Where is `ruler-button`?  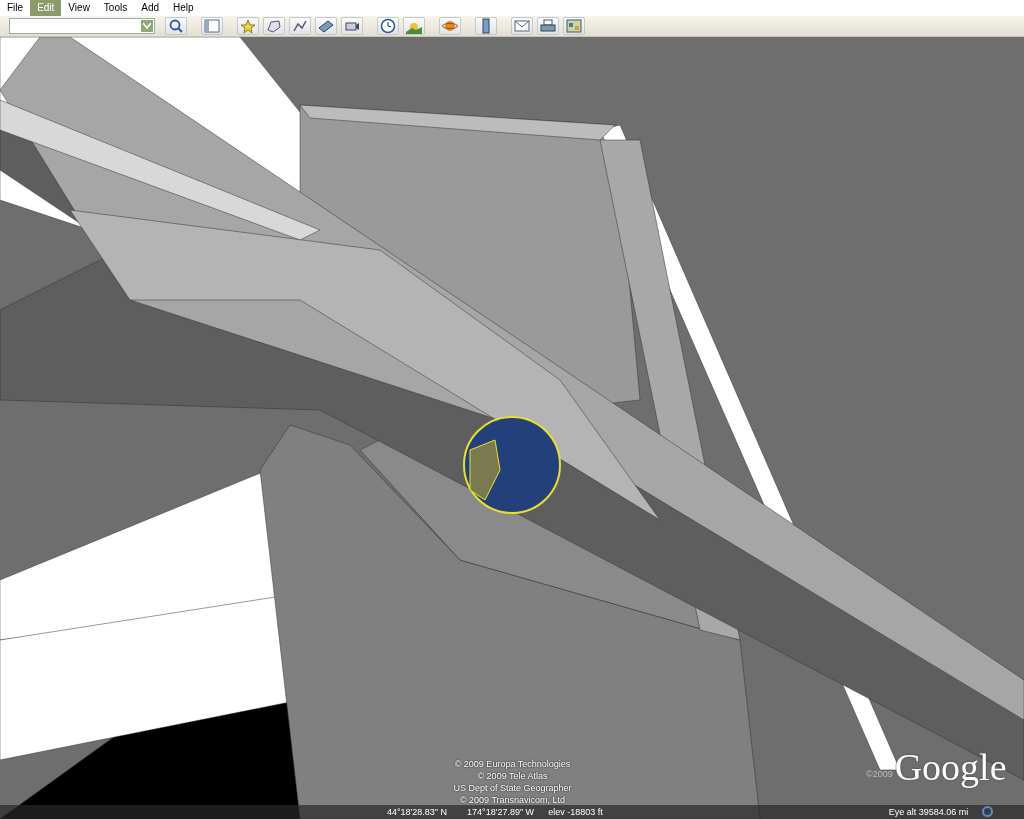 ruler-button is located at coordinates (486, 26).